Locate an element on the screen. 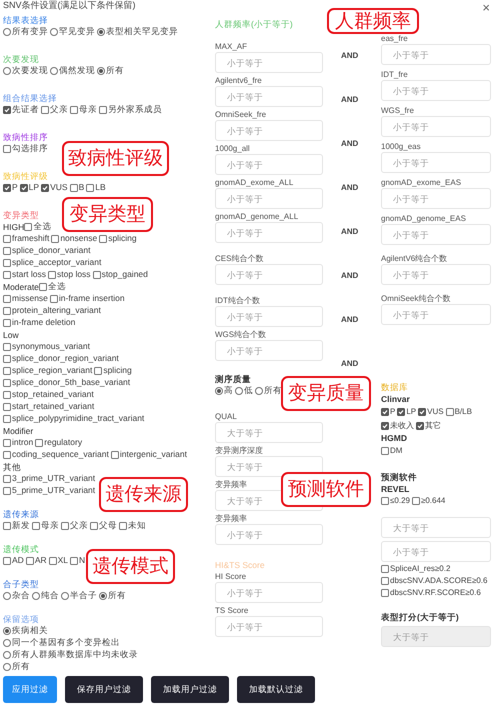 The image size is (496, 711). field-label: HI Score is located at coordinates (230, 576).